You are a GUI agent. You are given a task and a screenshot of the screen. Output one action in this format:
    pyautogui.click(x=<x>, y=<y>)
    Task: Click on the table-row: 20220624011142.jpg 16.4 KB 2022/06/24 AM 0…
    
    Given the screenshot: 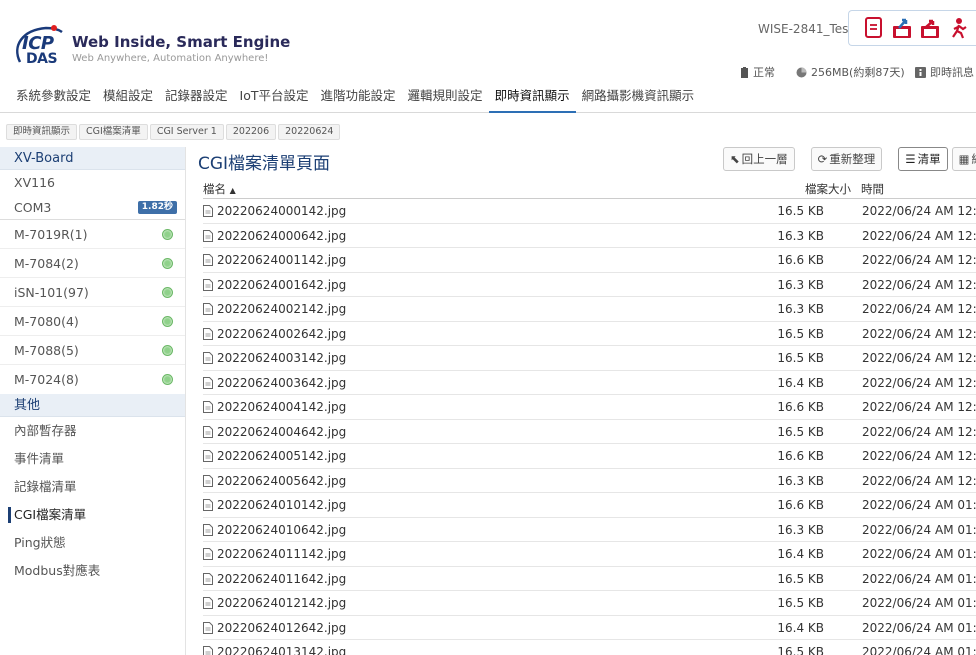 What is the action you would take?
    pyautogui.click(x=589, y=554)
    